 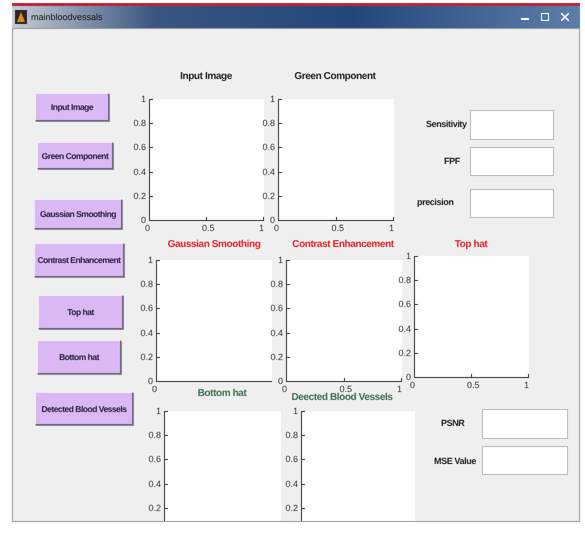 I want to click on axes-title: Top hat, so click(x=471, y=244).